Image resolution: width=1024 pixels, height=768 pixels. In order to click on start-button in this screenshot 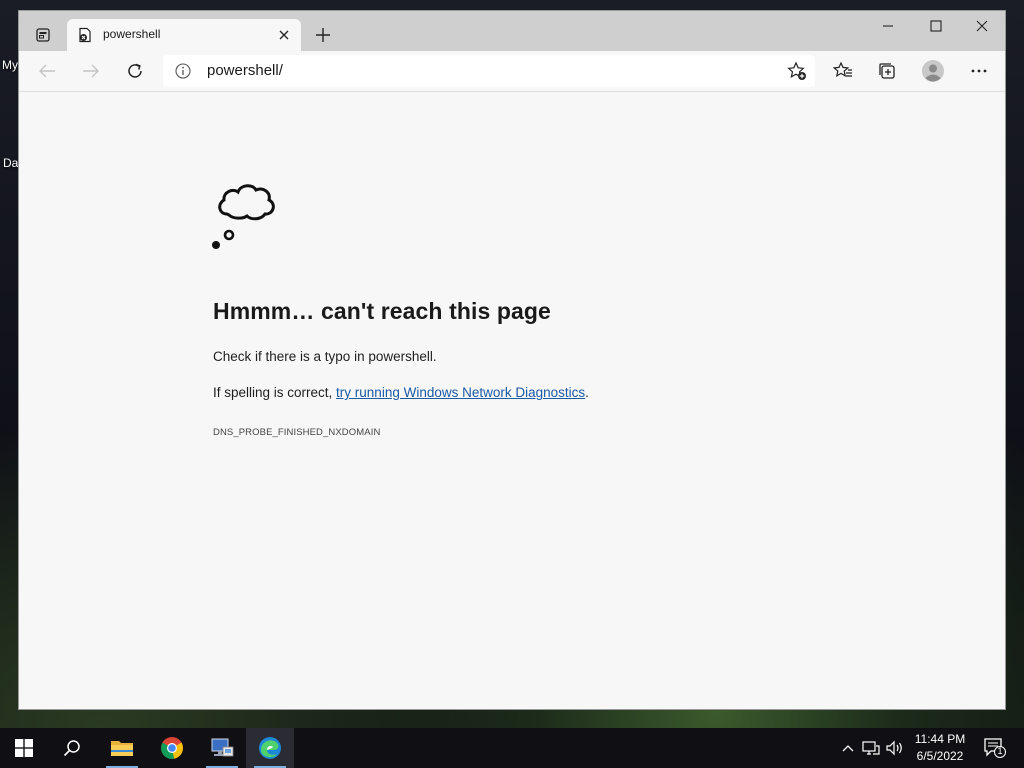, I will do `click(24, 748)`.